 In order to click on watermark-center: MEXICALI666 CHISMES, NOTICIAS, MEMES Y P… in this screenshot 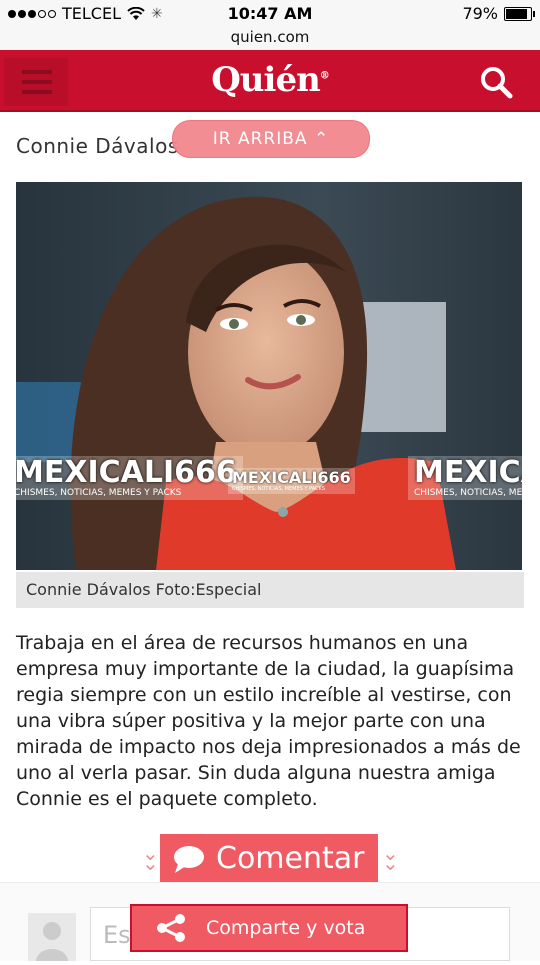, I will do `click(291, 481)`.